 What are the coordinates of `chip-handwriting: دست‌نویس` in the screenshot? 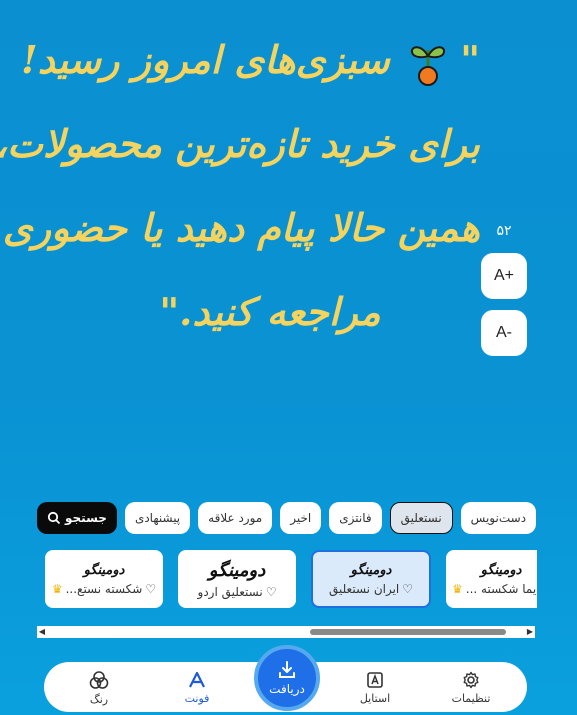 It's located at (498, 518).